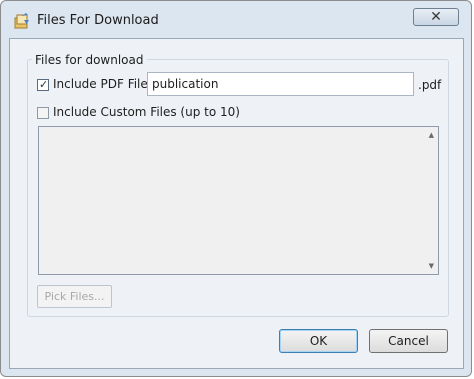 Image resolution: width=474 pixels, height=379 pixels. Describe the element at coordinates (100, 84) in the screenshot. I see `include-pdf-label: Include PDF File` at that location.